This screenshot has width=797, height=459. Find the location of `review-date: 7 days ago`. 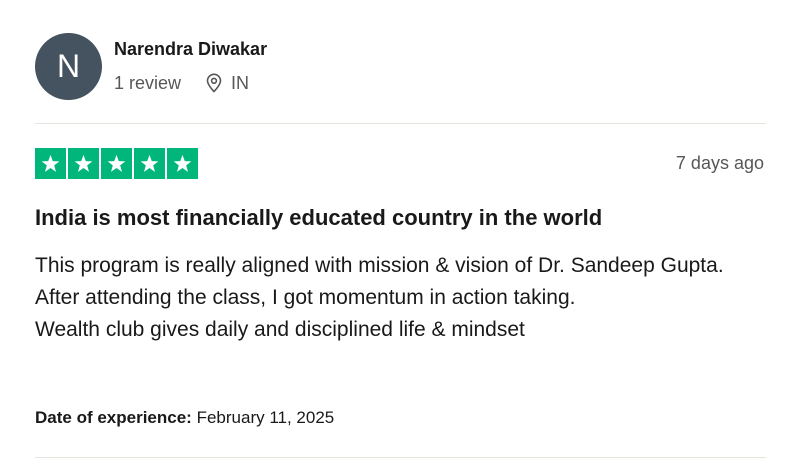

review-date: 7 days ago is located at coordinates (719, 162).